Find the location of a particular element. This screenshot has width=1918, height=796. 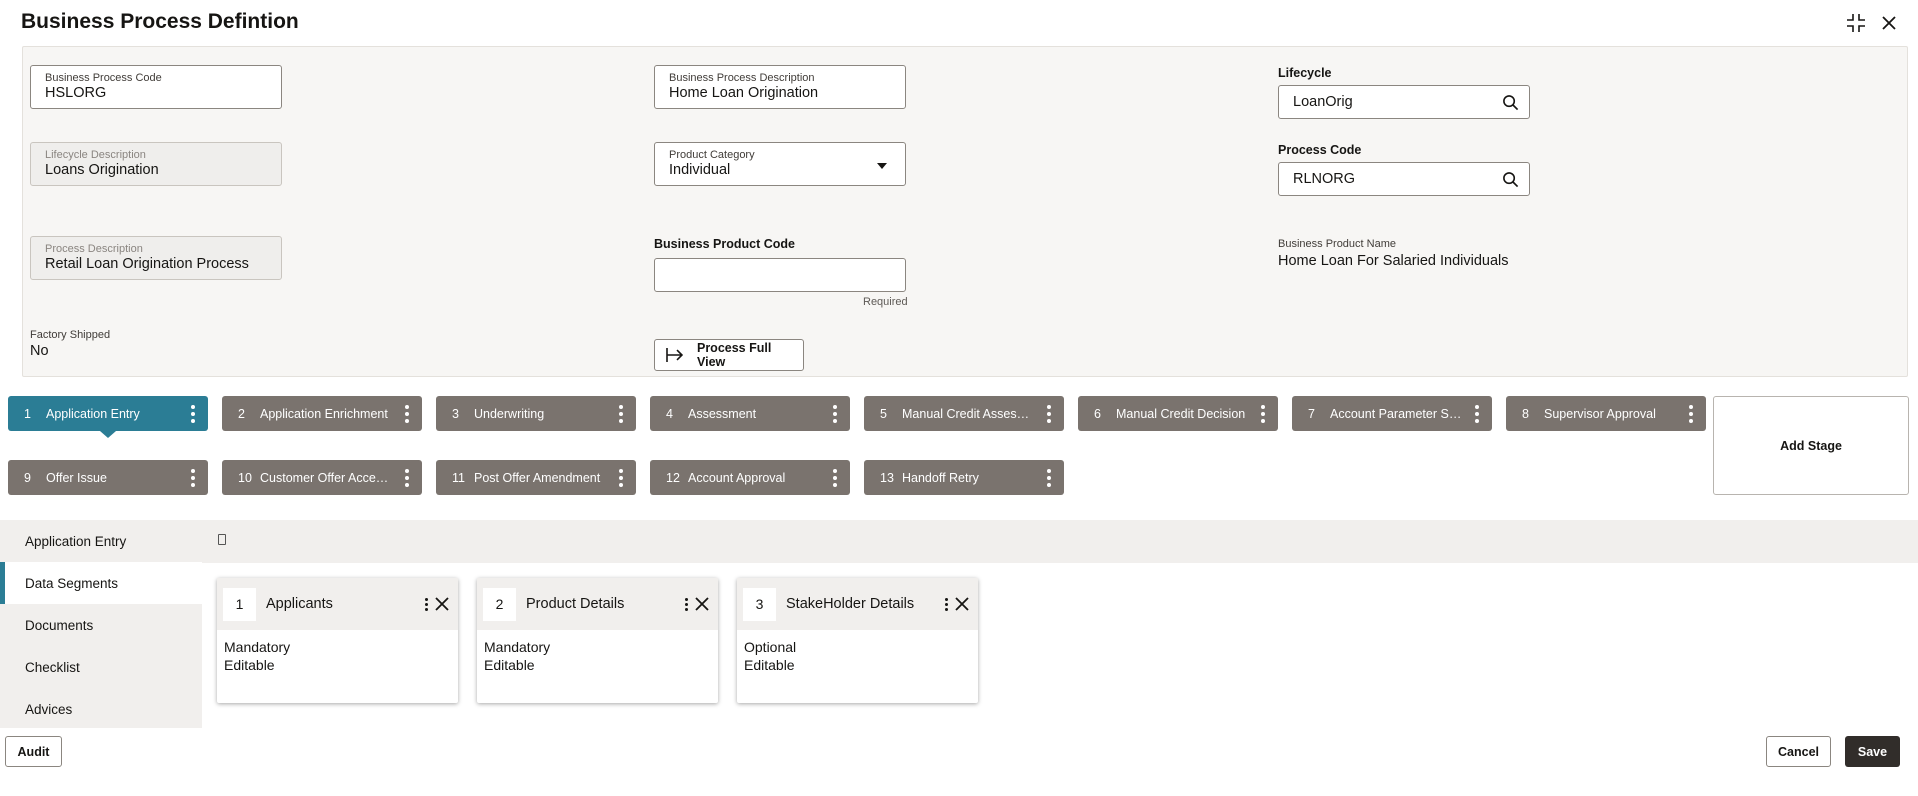

nav-item-checklist: Checklist is located at coordinates (101, 667).